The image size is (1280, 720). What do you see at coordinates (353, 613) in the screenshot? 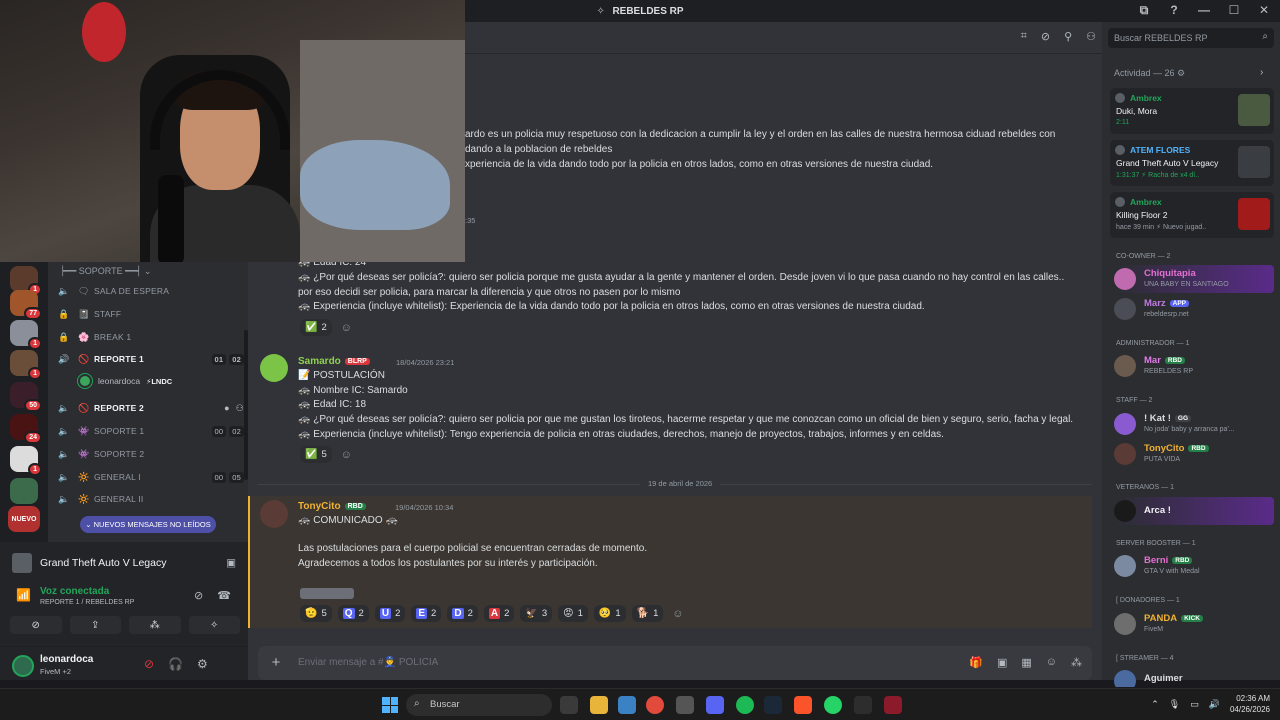
I see `reaction: Q2` at bounding box center [353, 613].